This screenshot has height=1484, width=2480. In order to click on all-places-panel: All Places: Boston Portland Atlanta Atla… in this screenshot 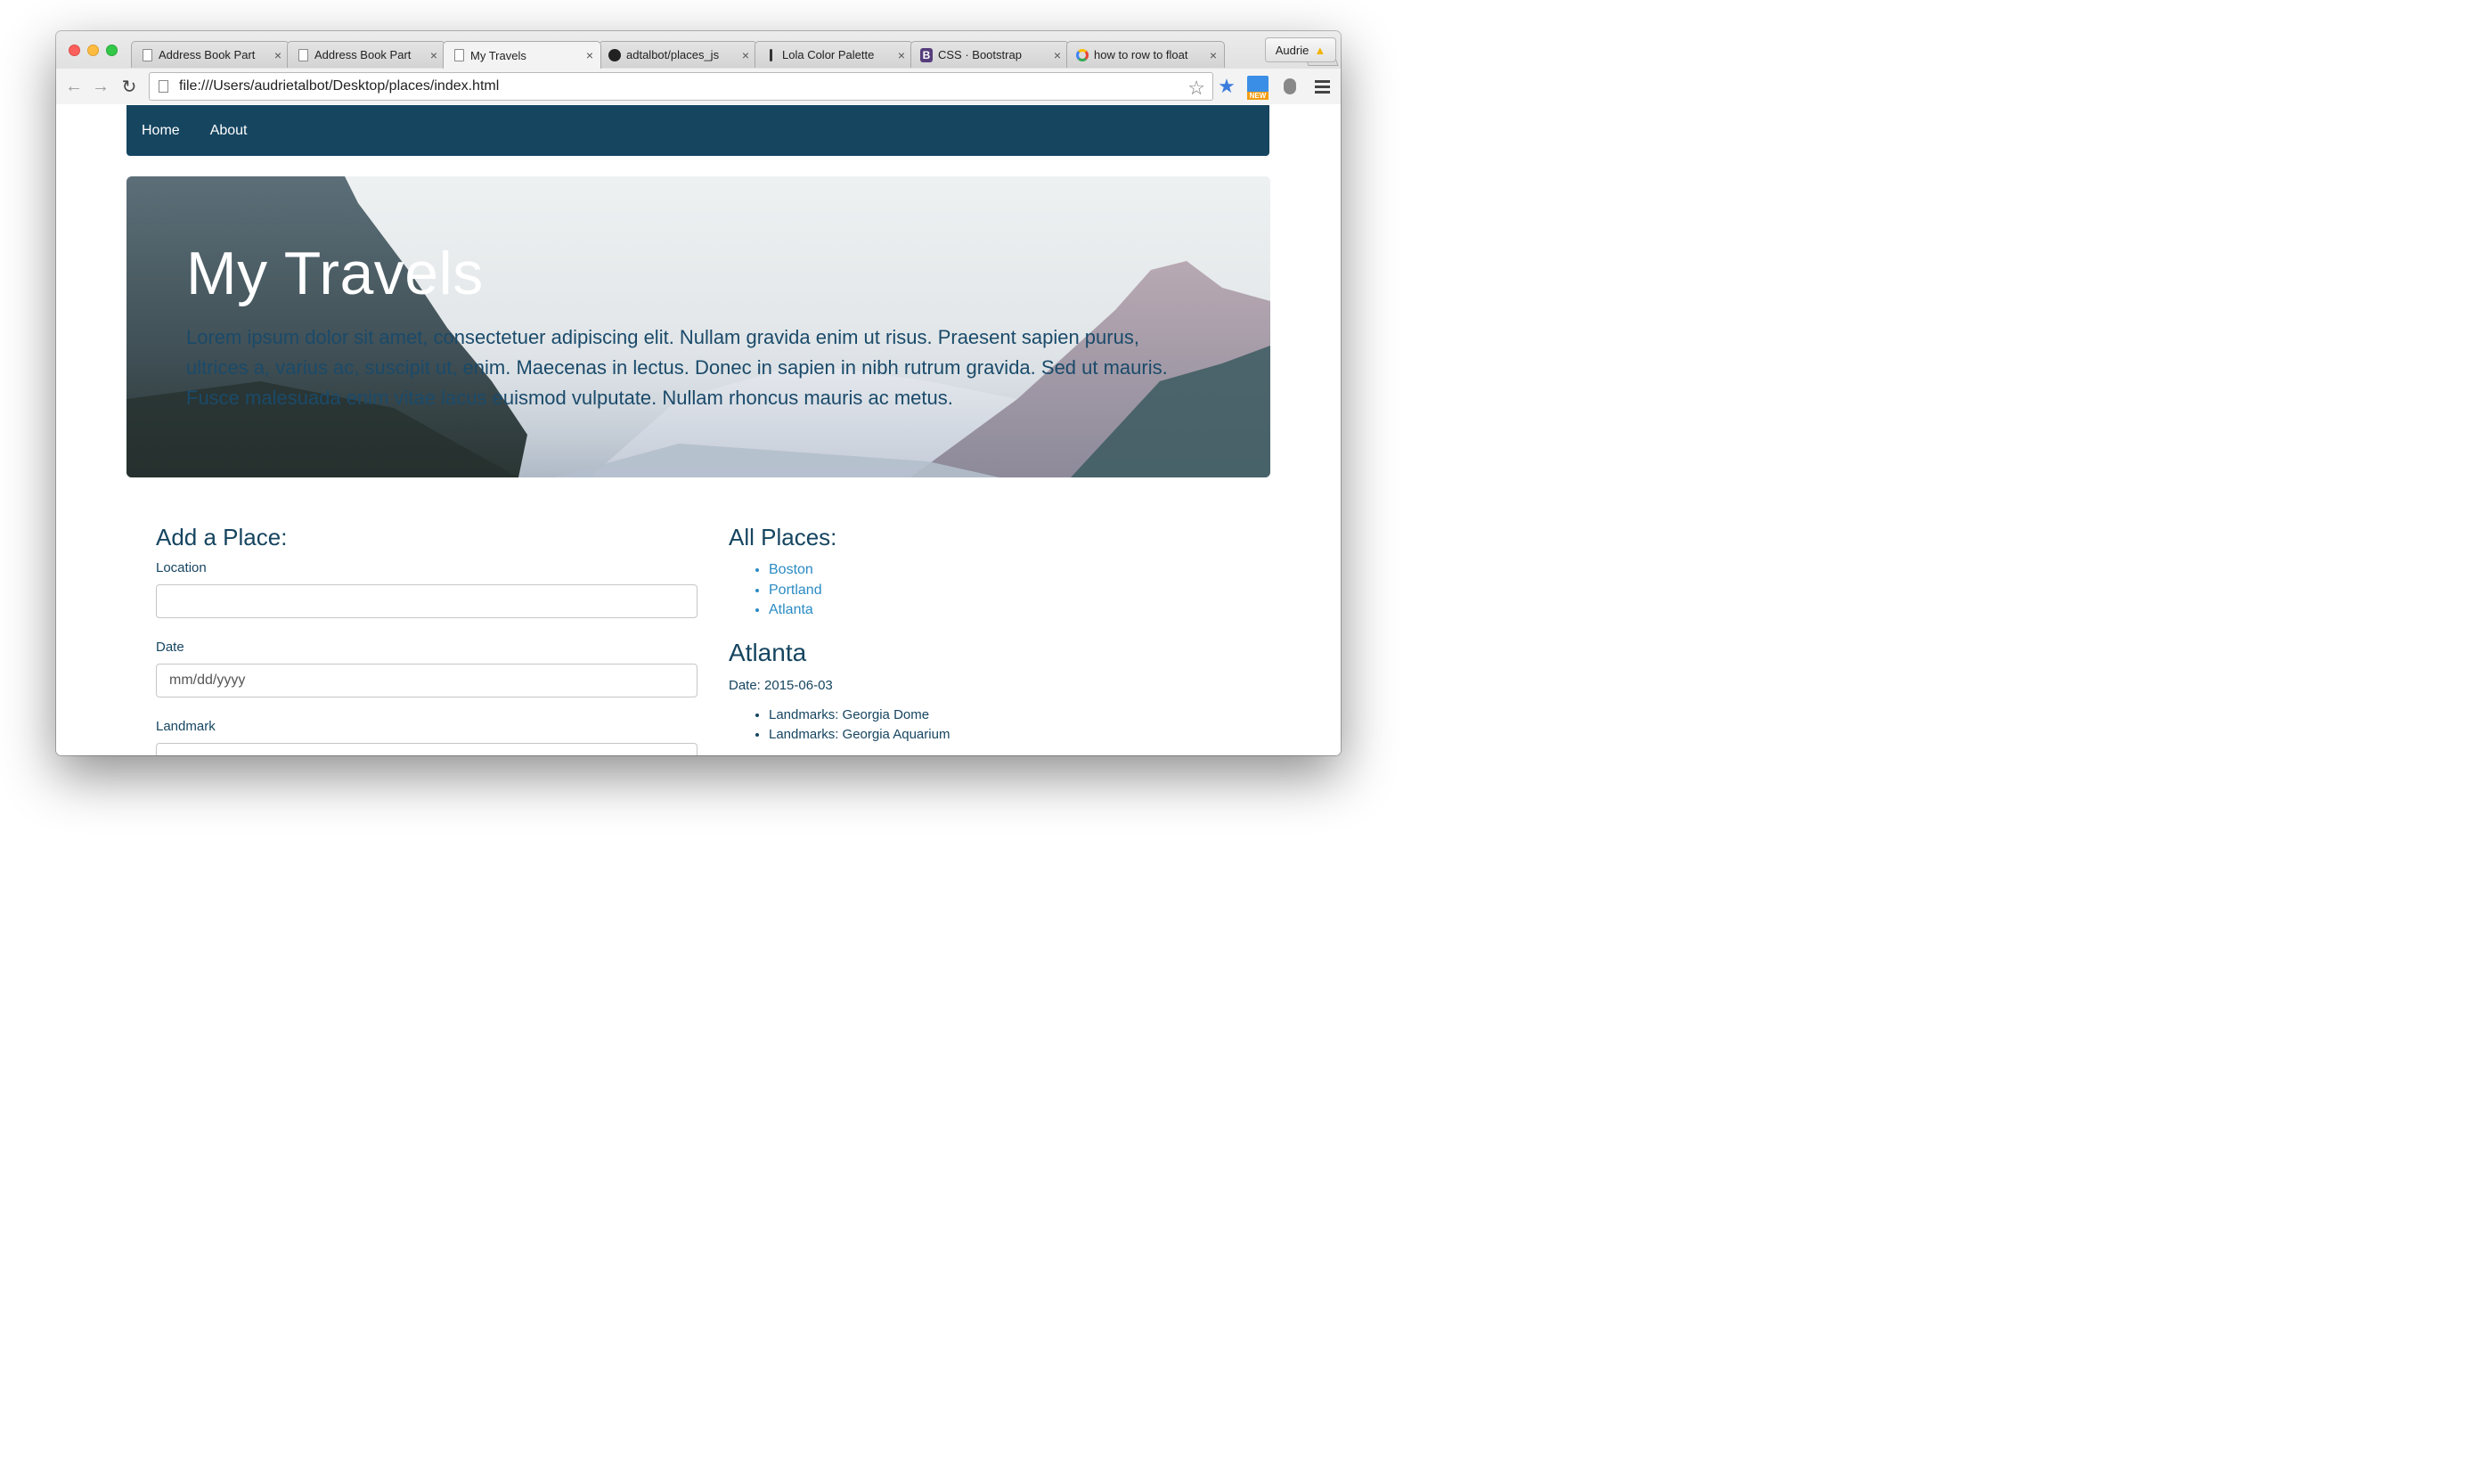, I will do `click(996, 635)`.